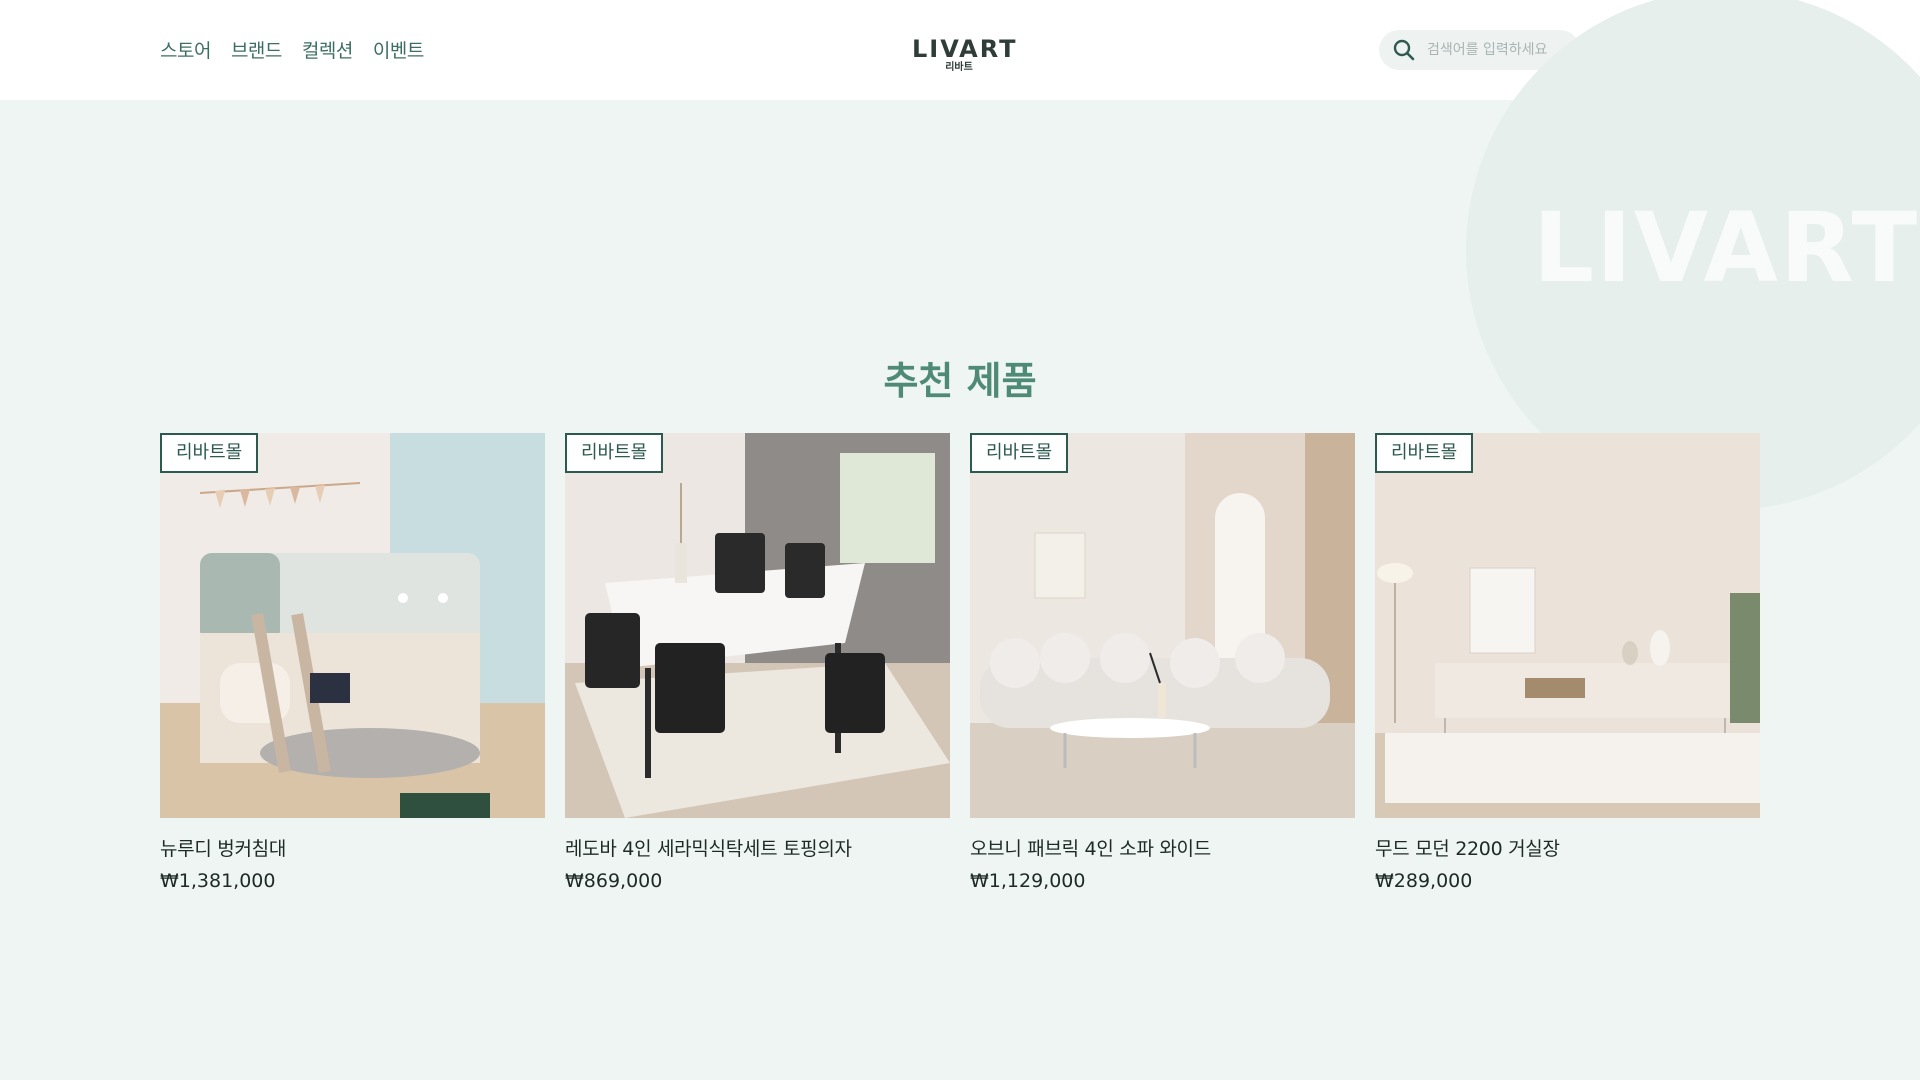 This screenshot has width=1920, height=1080. I want to click on search-icon, so click(1404, 50).